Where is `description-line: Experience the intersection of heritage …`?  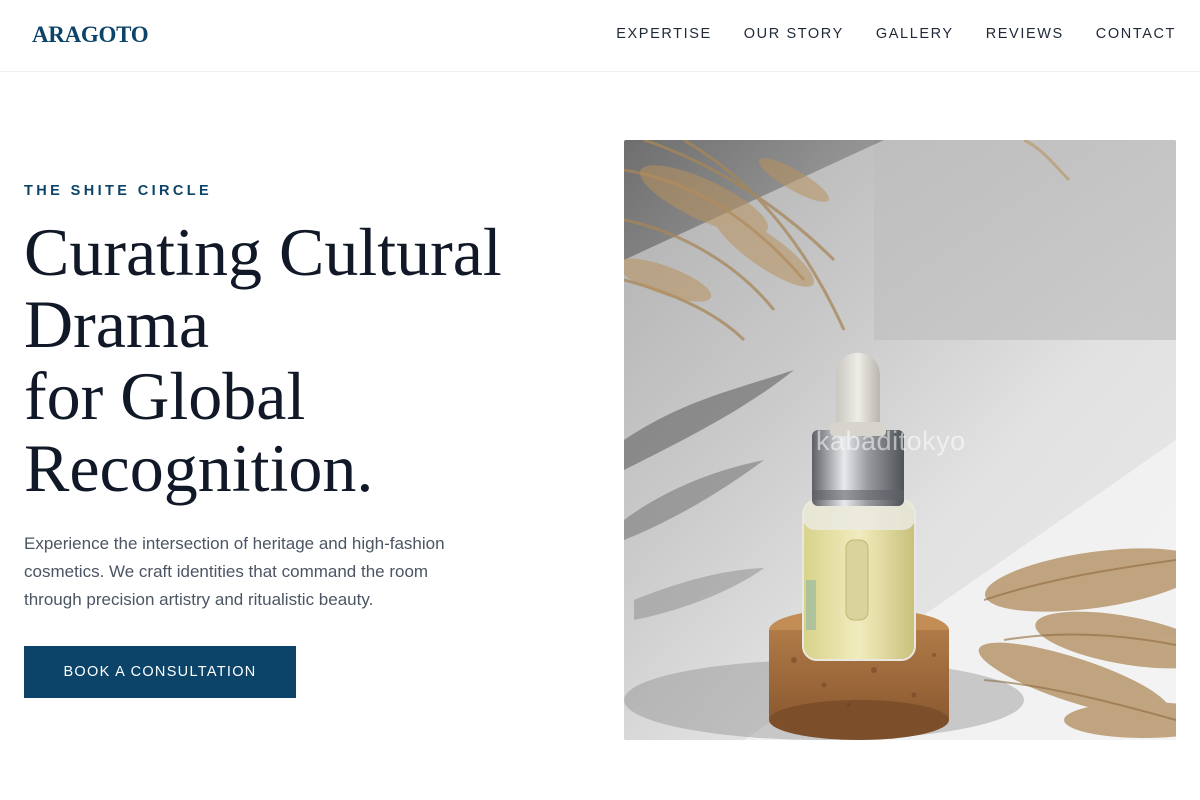
description-line: Experience the intersection of heritage … is located at coordinates (234, 543).